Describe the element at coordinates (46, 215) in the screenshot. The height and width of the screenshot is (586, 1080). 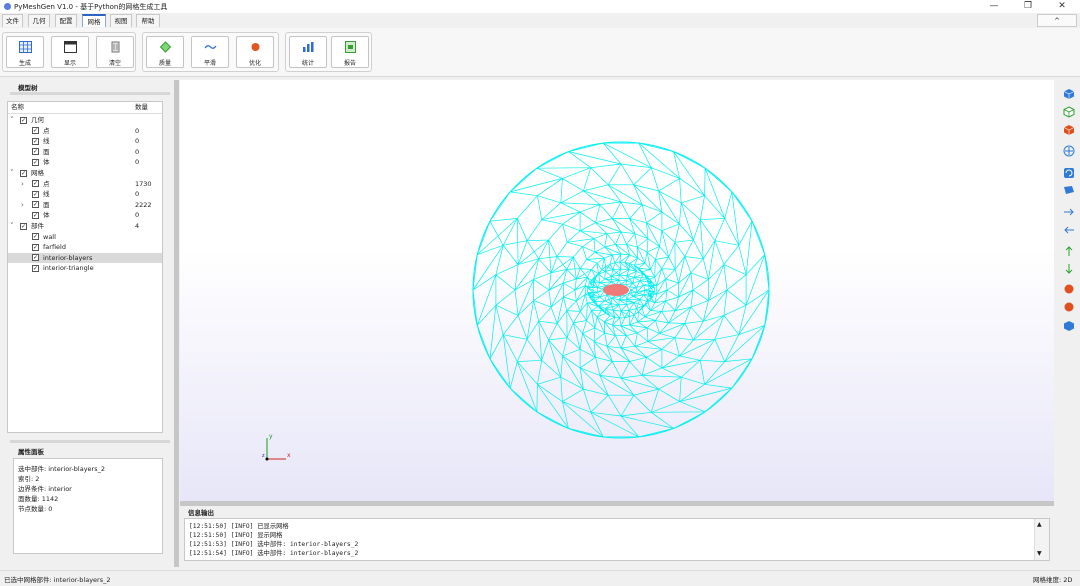
I see `tree-item-label: 体` at that location.